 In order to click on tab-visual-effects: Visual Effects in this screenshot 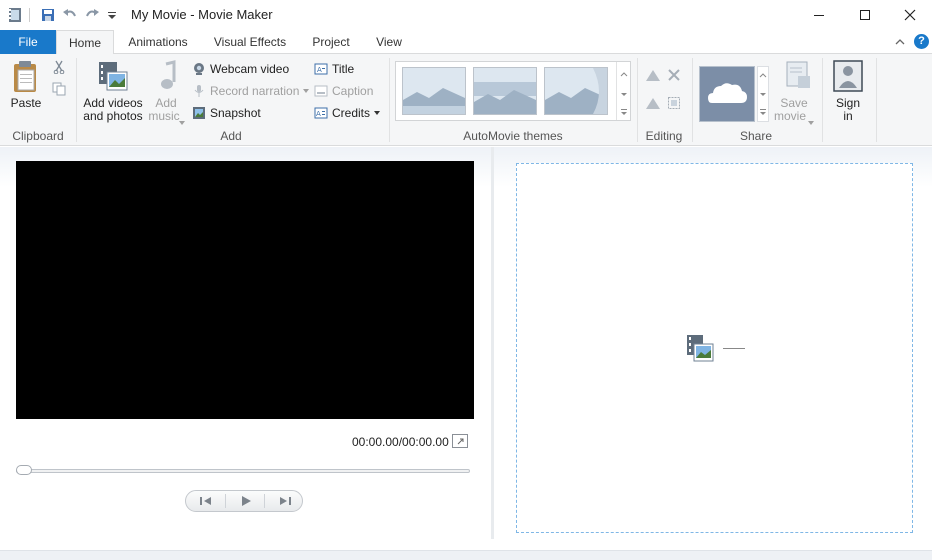, I will do `click(250, 42)`.